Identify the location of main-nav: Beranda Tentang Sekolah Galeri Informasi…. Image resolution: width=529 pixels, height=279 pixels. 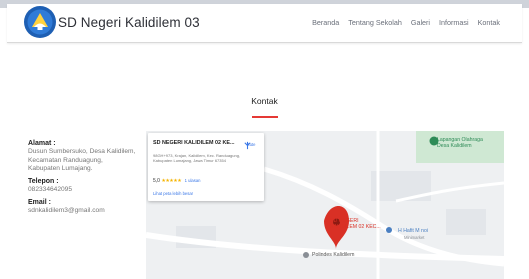
(406, 22).